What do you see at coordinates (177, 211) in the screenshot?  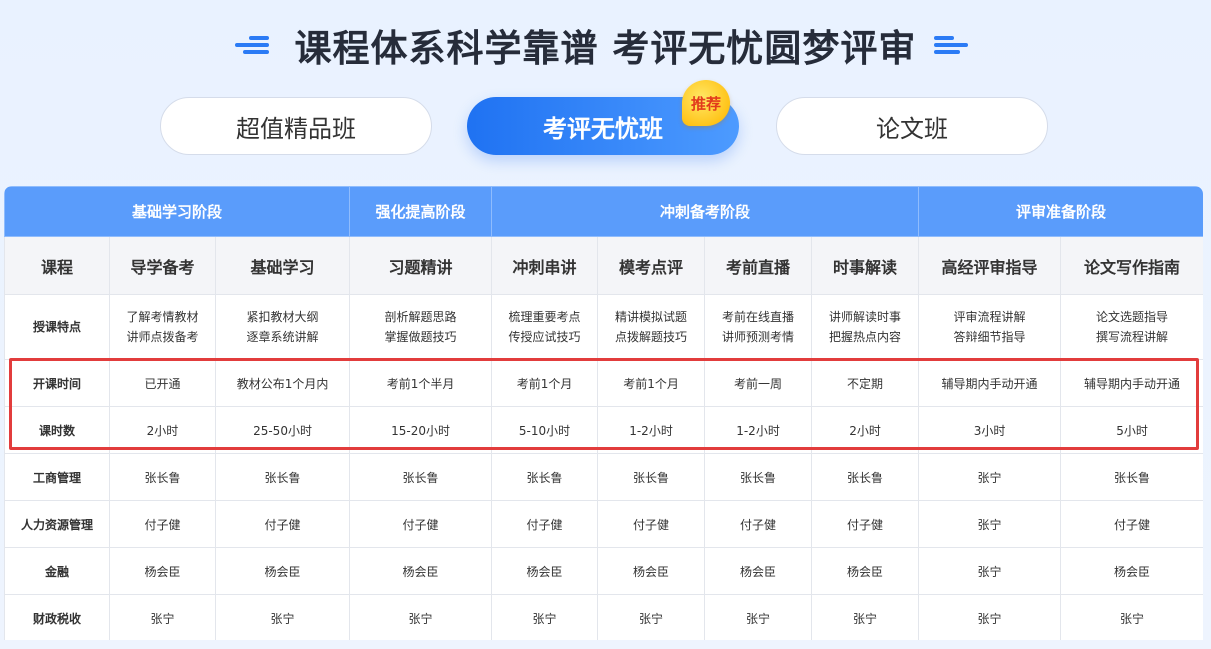 I see `stage-basic: 基础学习阶段` at bounding box center [177, 211].